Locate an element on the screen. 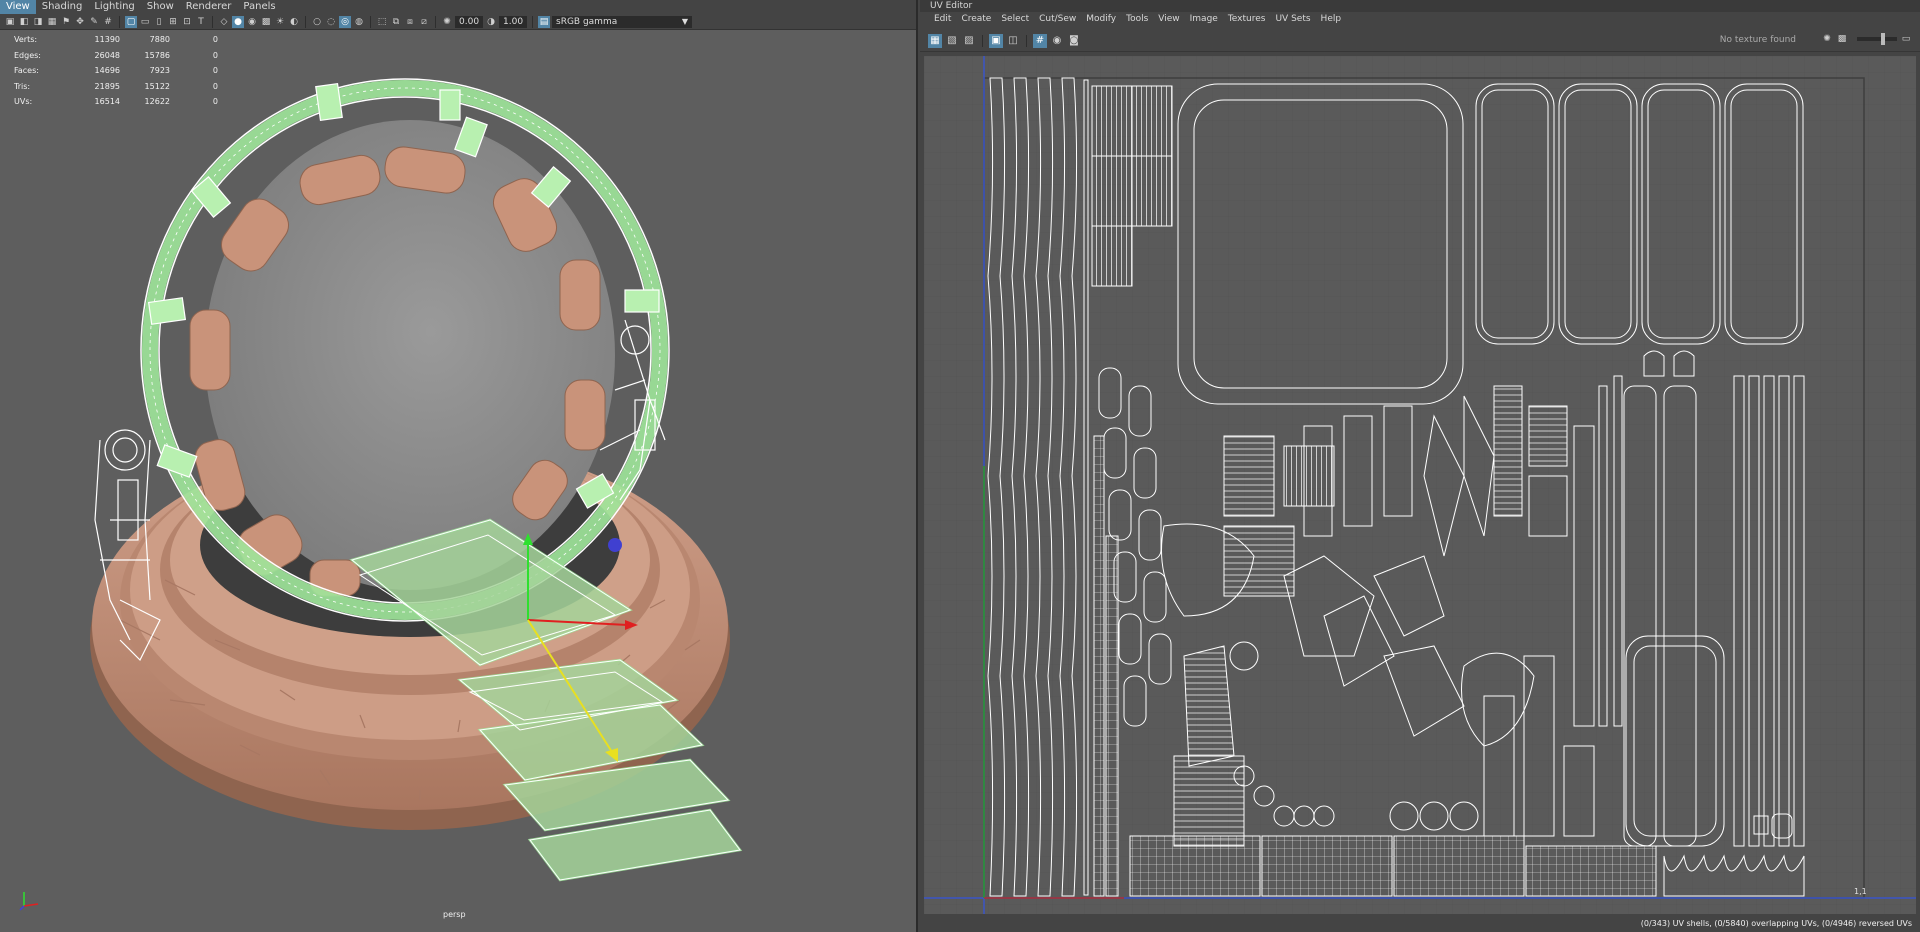 Image resolution: width=1920 pixels, height=932 pixels. hud-value: 15122 is located at coordinates (157, 86).